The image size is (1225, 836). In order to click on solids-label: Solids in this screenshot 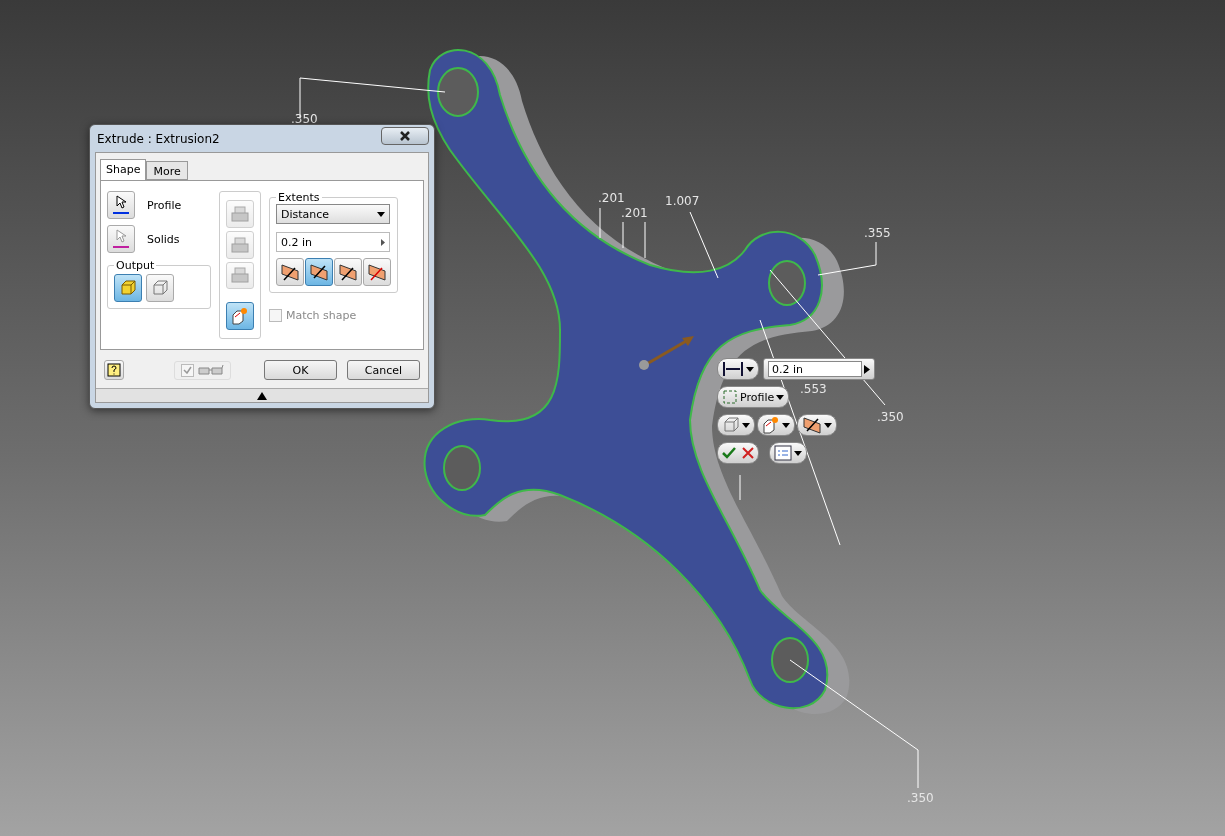, I will do `click(163, 239)`.